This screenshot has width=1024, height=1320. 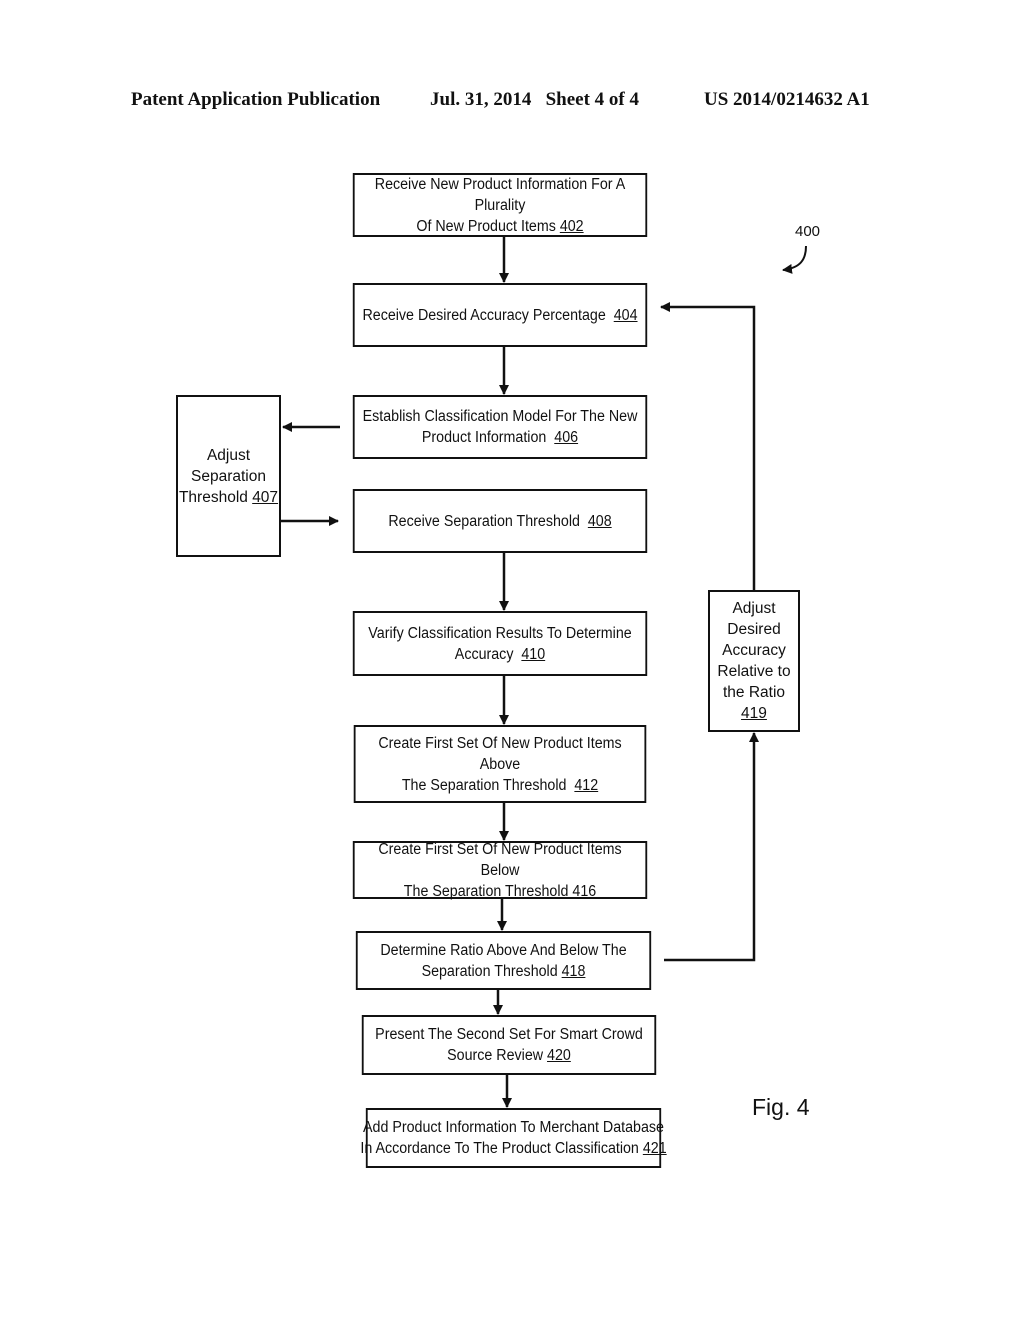 What do you see at coordinates (488, 785) in the screenshot?
I see `step-412-line2: The Separation Threshold` at bounding box center [488, 785].